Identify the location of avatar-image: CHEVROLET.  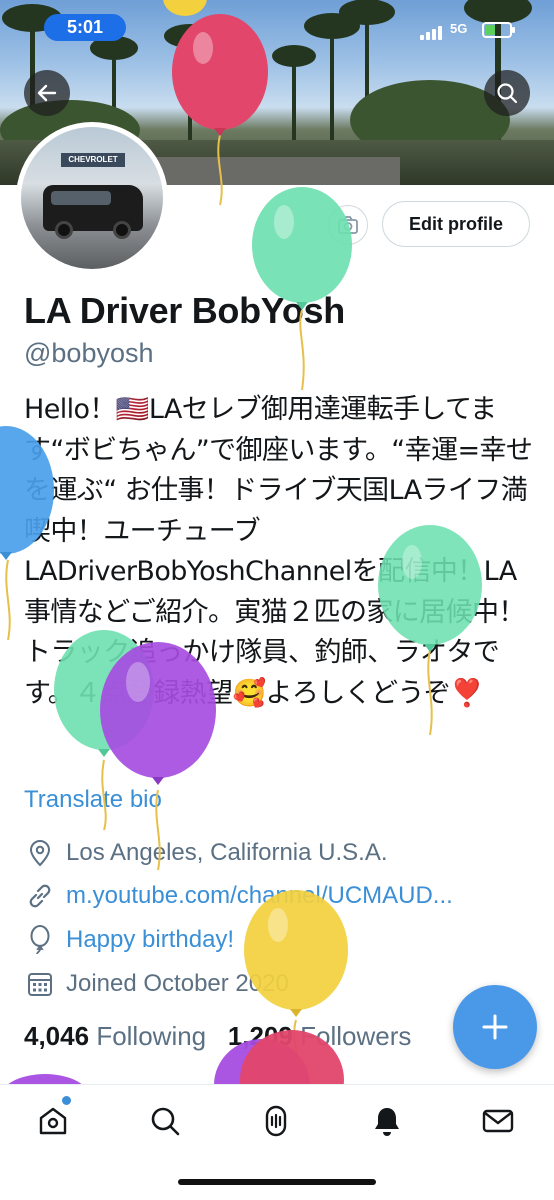
(92, 198).